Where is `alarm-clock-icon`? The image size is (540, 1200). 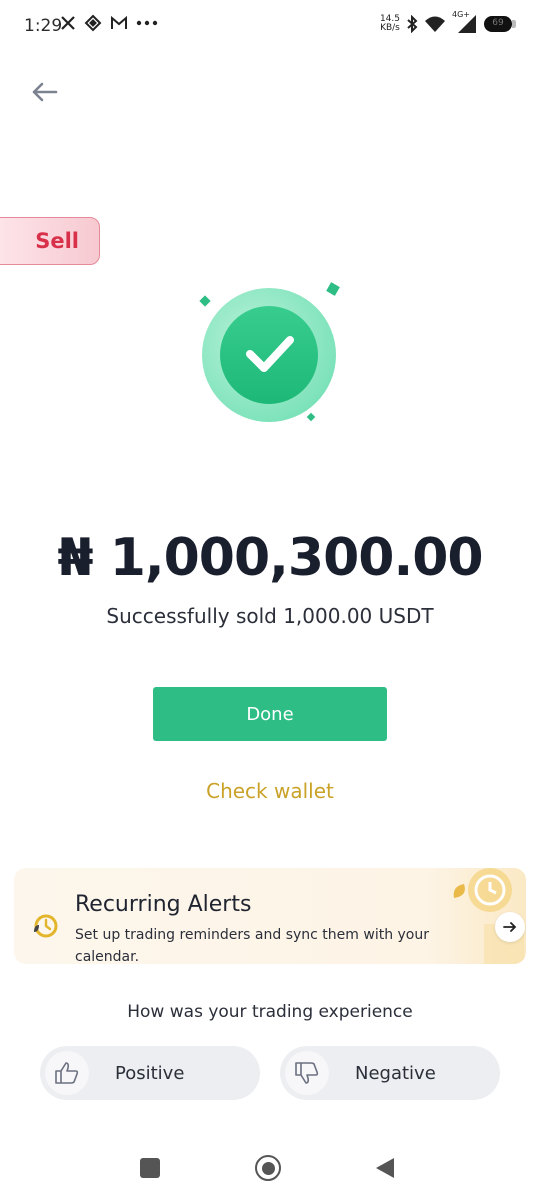 alarm-clock-icon is located at coordinates (46, 926).